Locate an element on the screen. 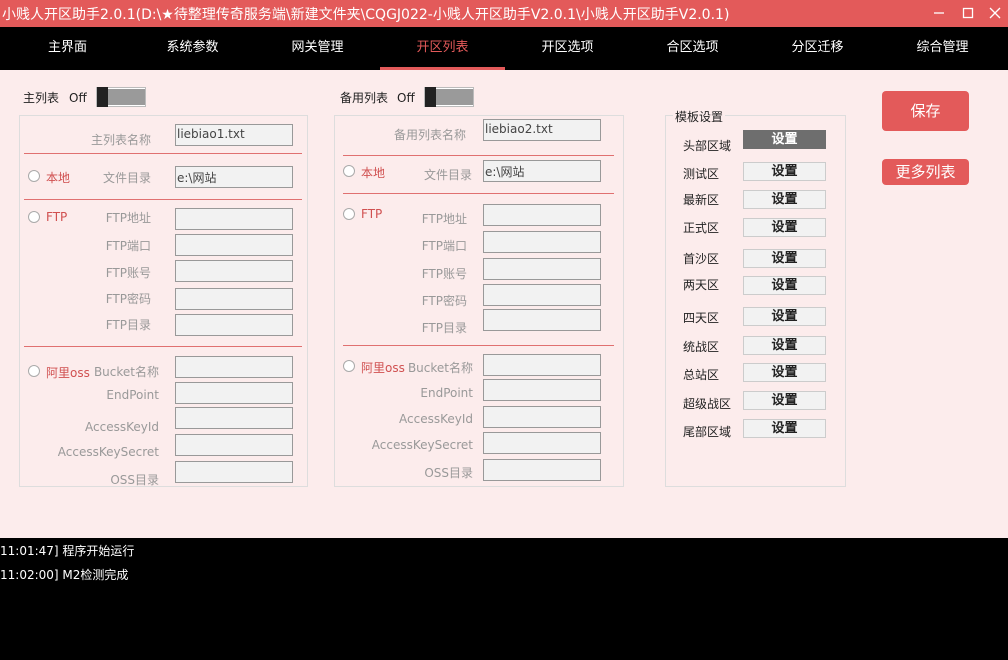 This screenshot has width=1008, height=660. template-set-button-newest: 设置 is located at coordinates (784, 199).